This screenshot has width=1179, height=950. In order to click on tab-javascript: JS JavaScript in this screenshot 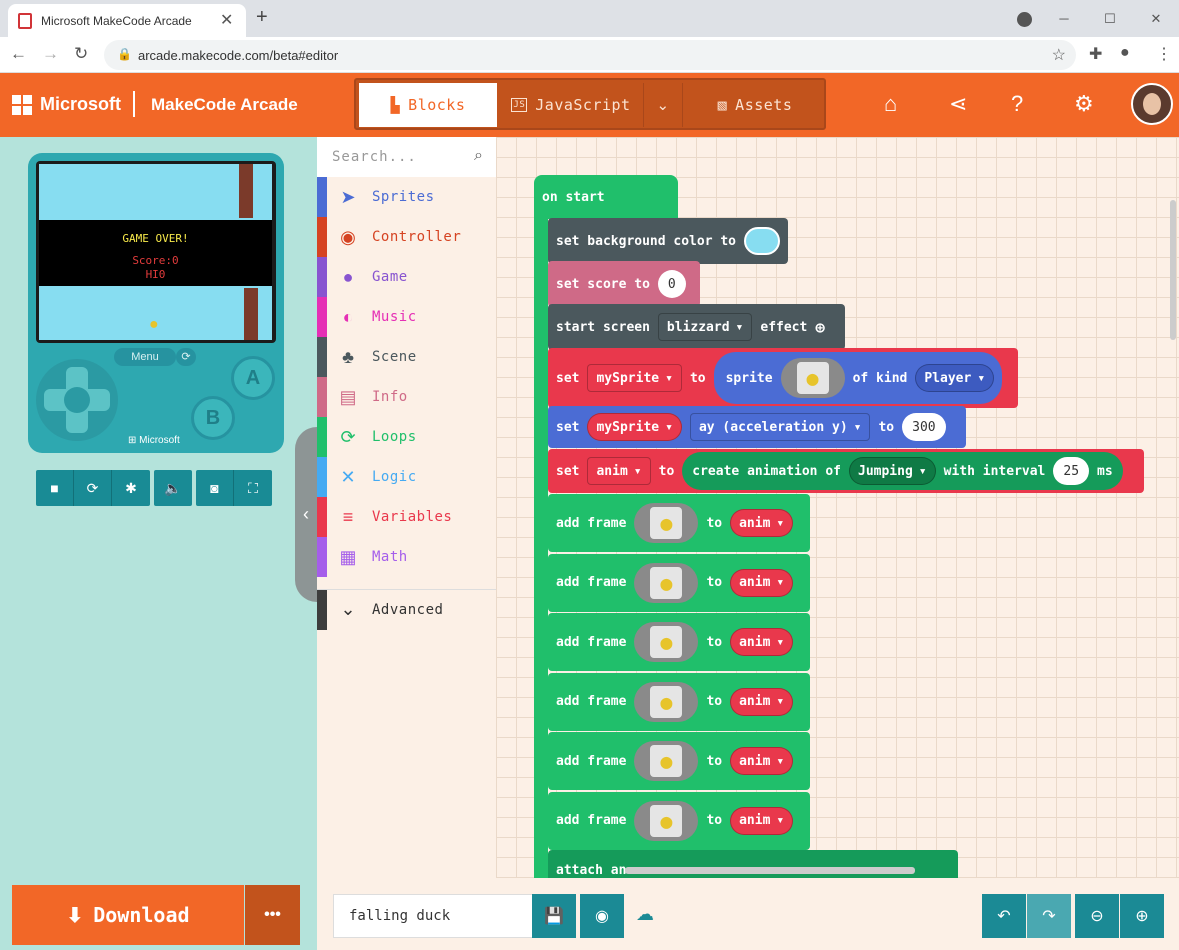, I will do `click(571, 105)`.